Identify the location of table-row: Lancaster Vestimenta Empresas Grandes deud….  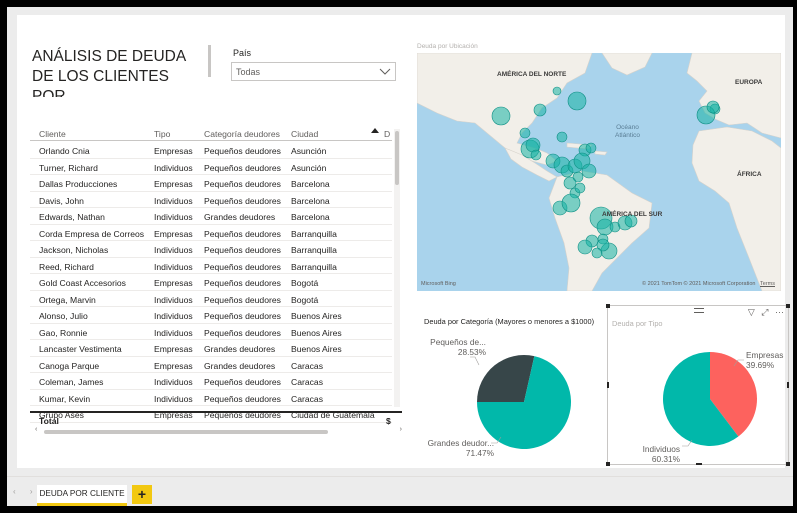
(211, 348).